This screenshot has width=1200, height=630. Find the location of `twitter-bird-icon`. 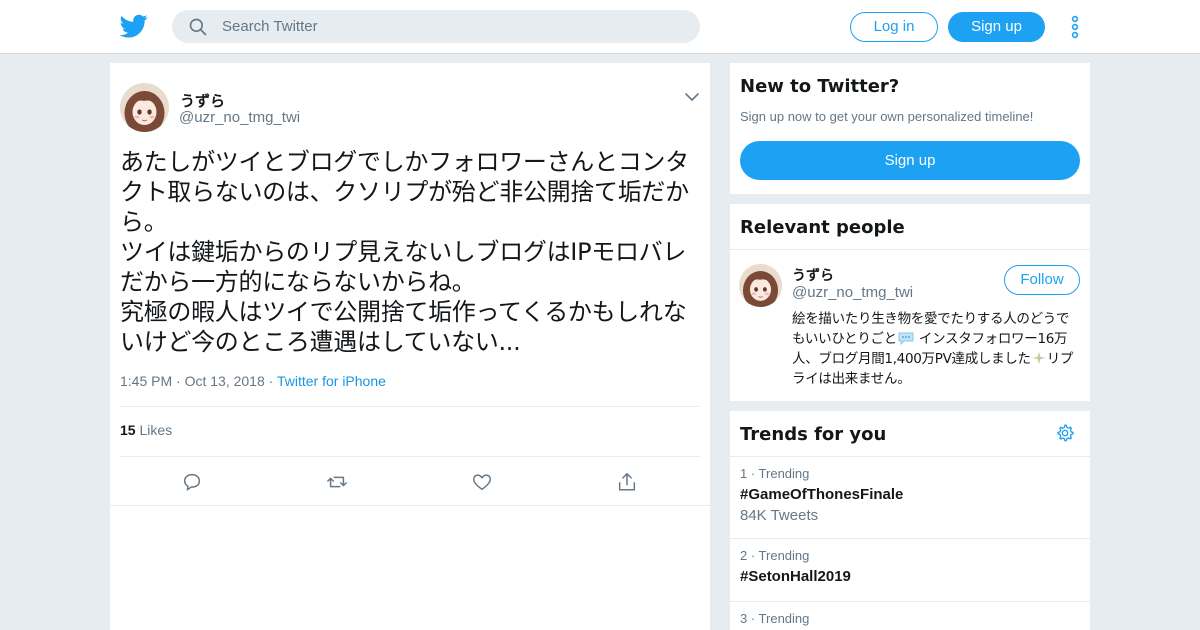

twitter-bird-icon is located at coordinates (134, 26).